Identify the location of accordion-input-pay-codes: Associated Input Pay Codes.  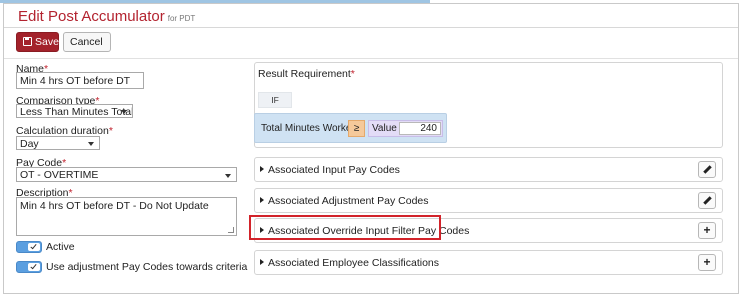
(488, 169).